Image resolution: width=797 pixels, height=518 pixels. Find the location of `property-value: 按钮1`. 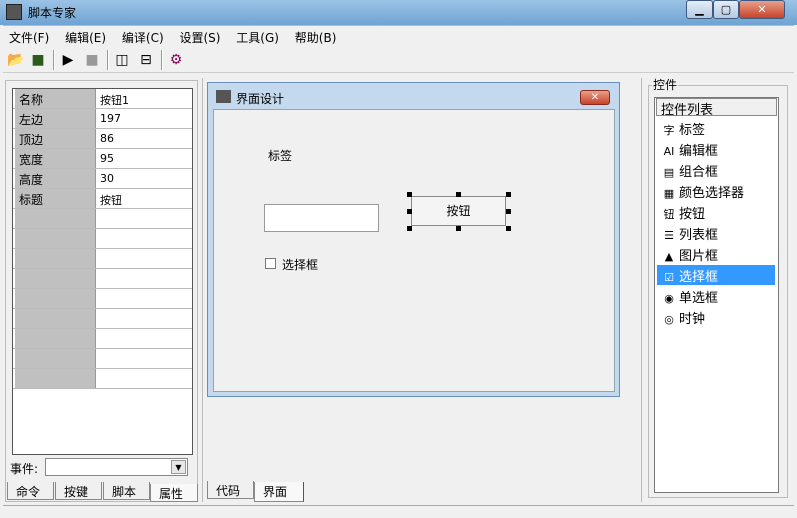

property-value: 按钮1 is located at coordinates (114, 100).